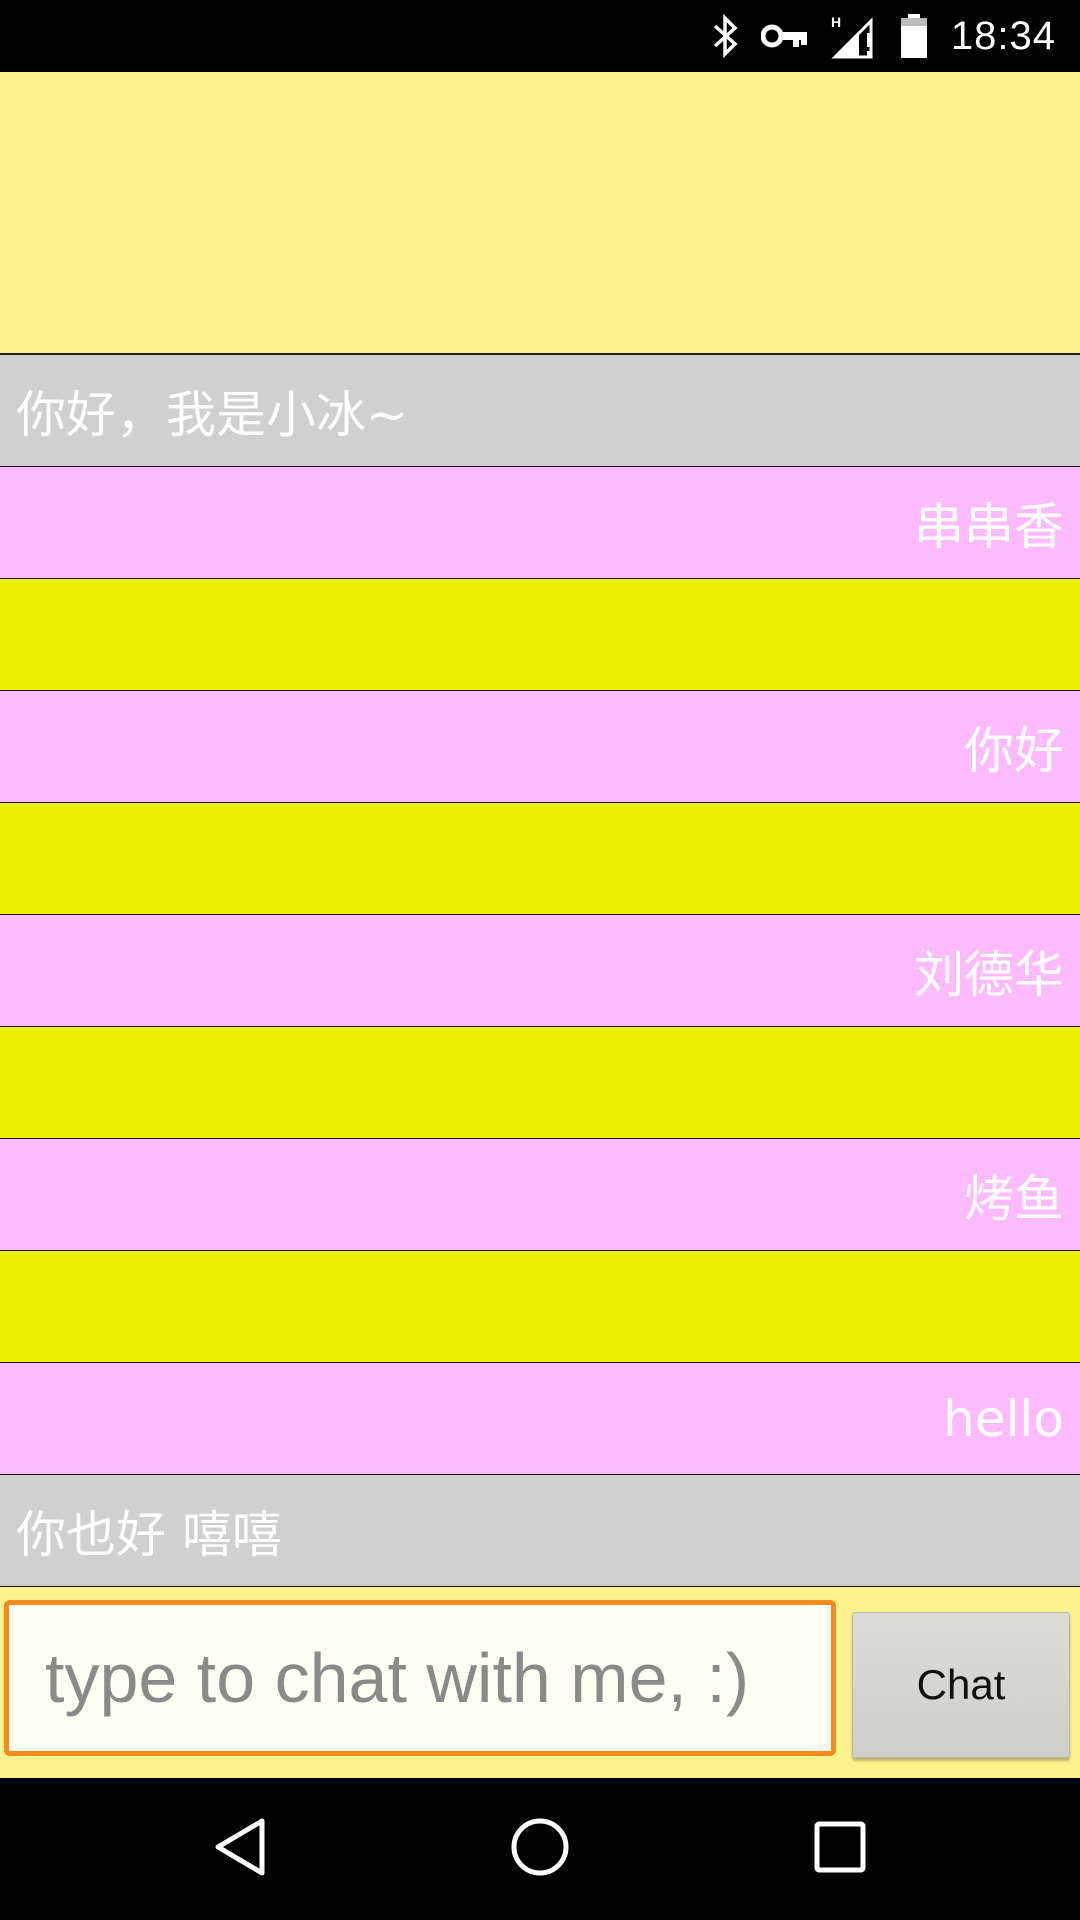 This screenshot has height=1920, width=1080. I want to click on recents-icon, so click(840, 1849).